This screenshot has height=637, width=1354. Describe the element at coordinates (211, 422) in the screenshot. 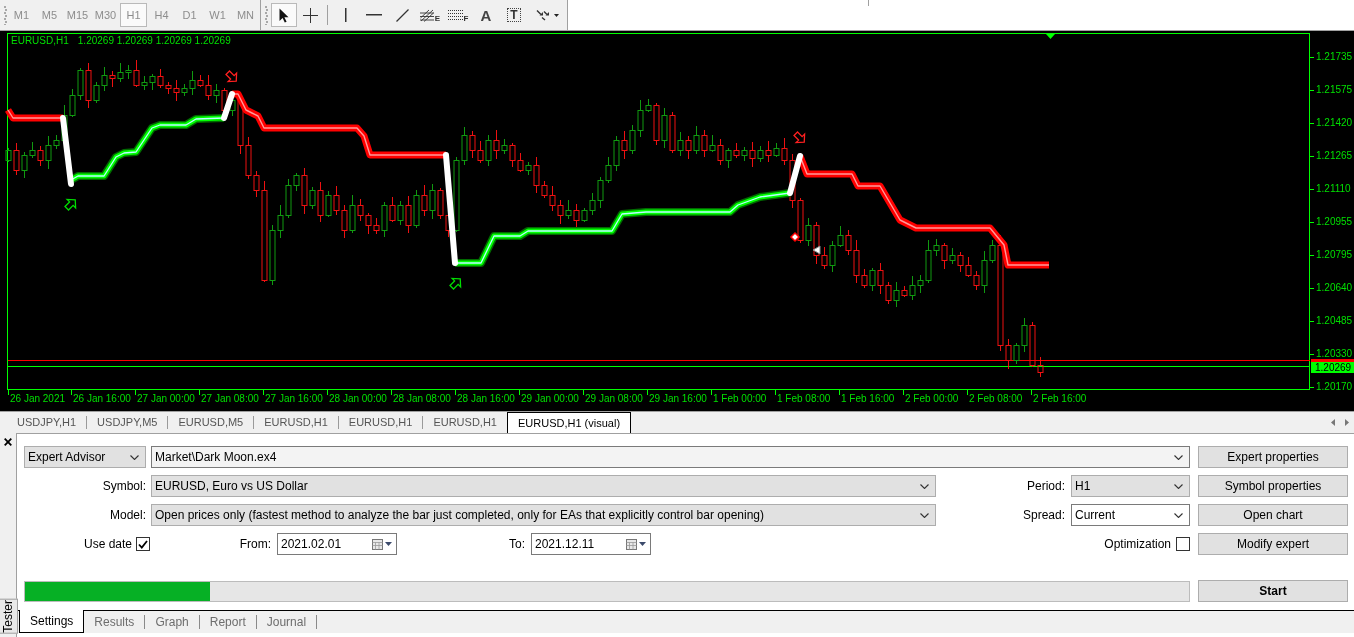

I see `chart-tab: EURUSD,M5` at that location.